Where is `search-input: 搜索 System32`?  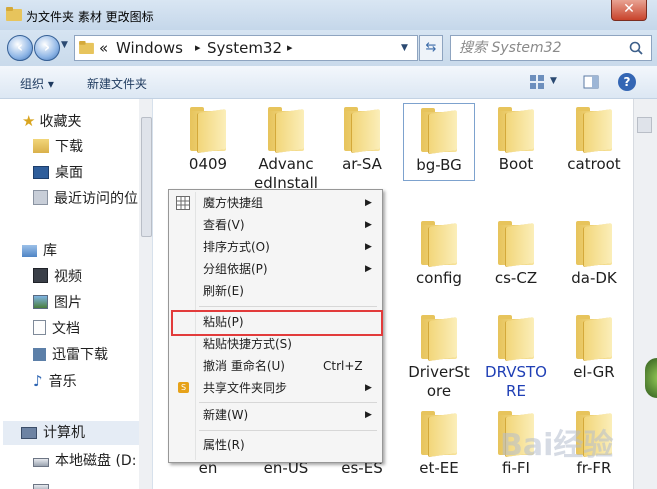 search-input: 搜索 System32 is located at coordinates (510, 48).